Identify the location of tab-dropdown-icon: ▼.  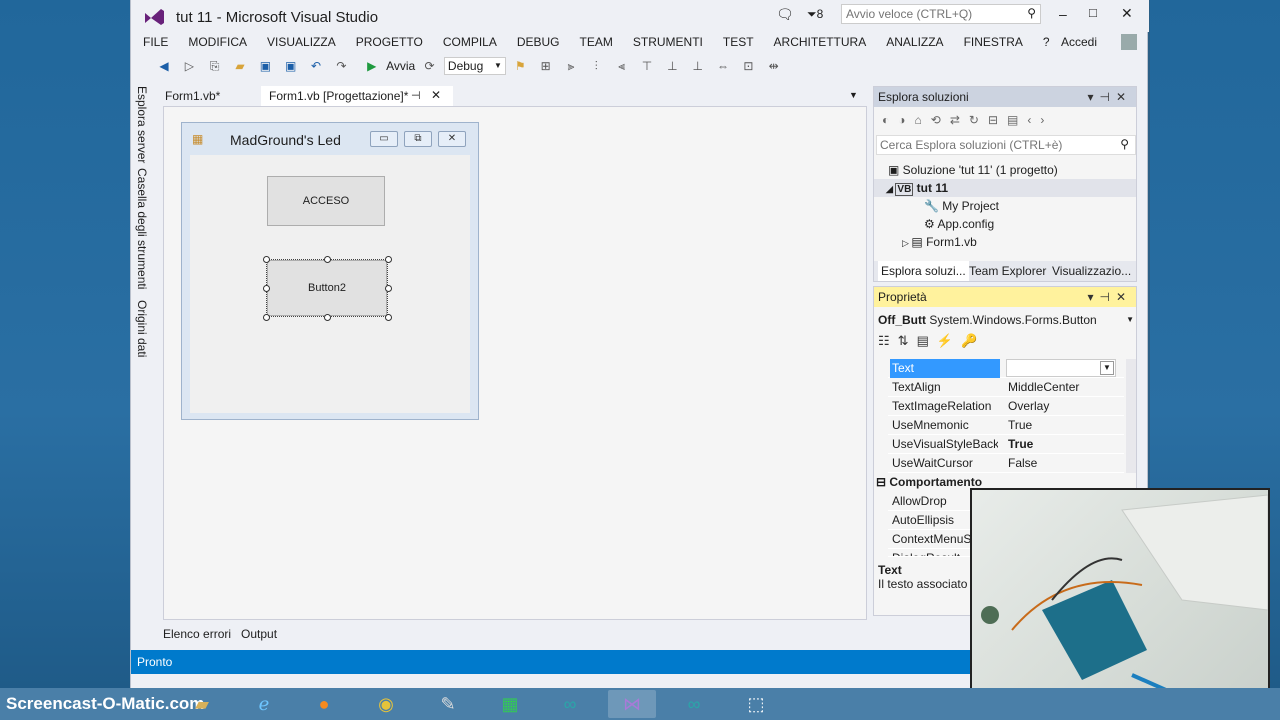
(853, 95).